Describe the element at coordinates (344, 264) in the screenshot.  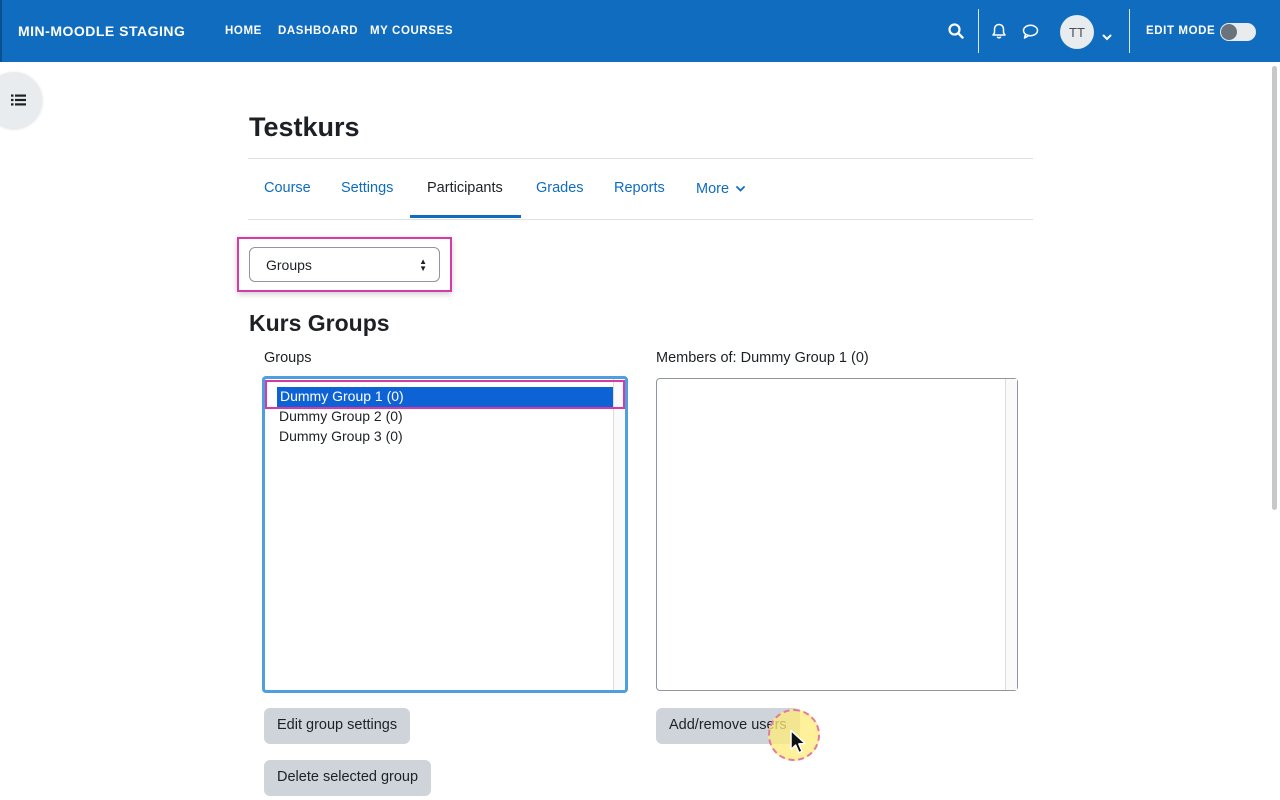
I see `participants-page-select: Groups ▲ ▼` at that location.